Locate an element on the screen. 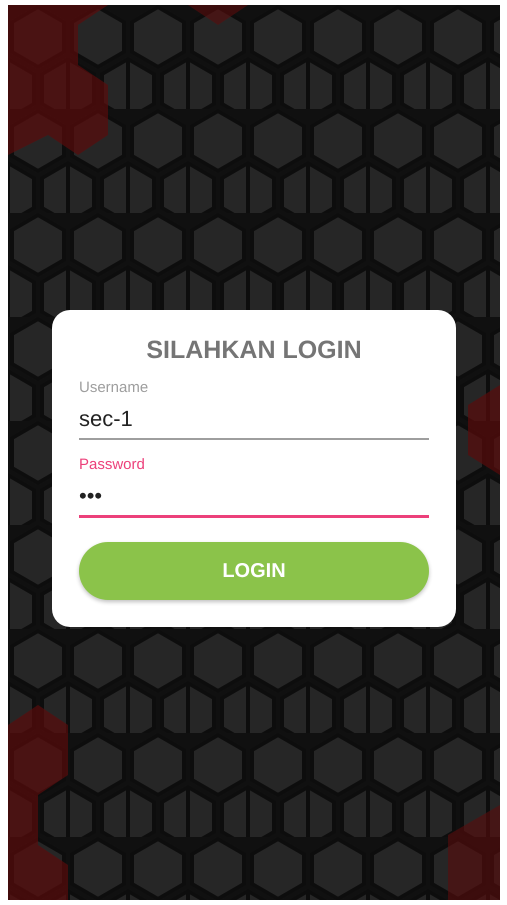  input-field: sec-1 is located at coordinates (254, 418).